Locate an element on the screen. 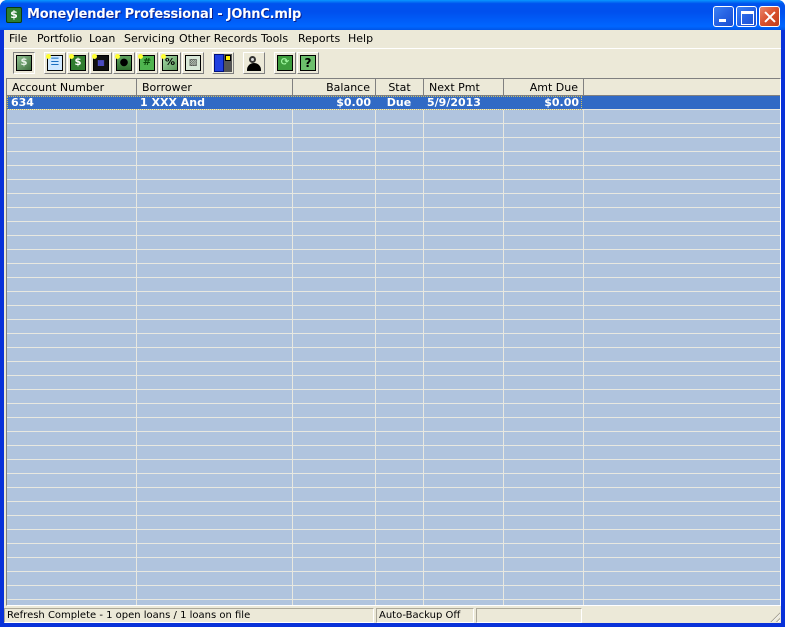 The image size is (785, 627). col-borrower: Borrower is located at coordinates (215, 87).